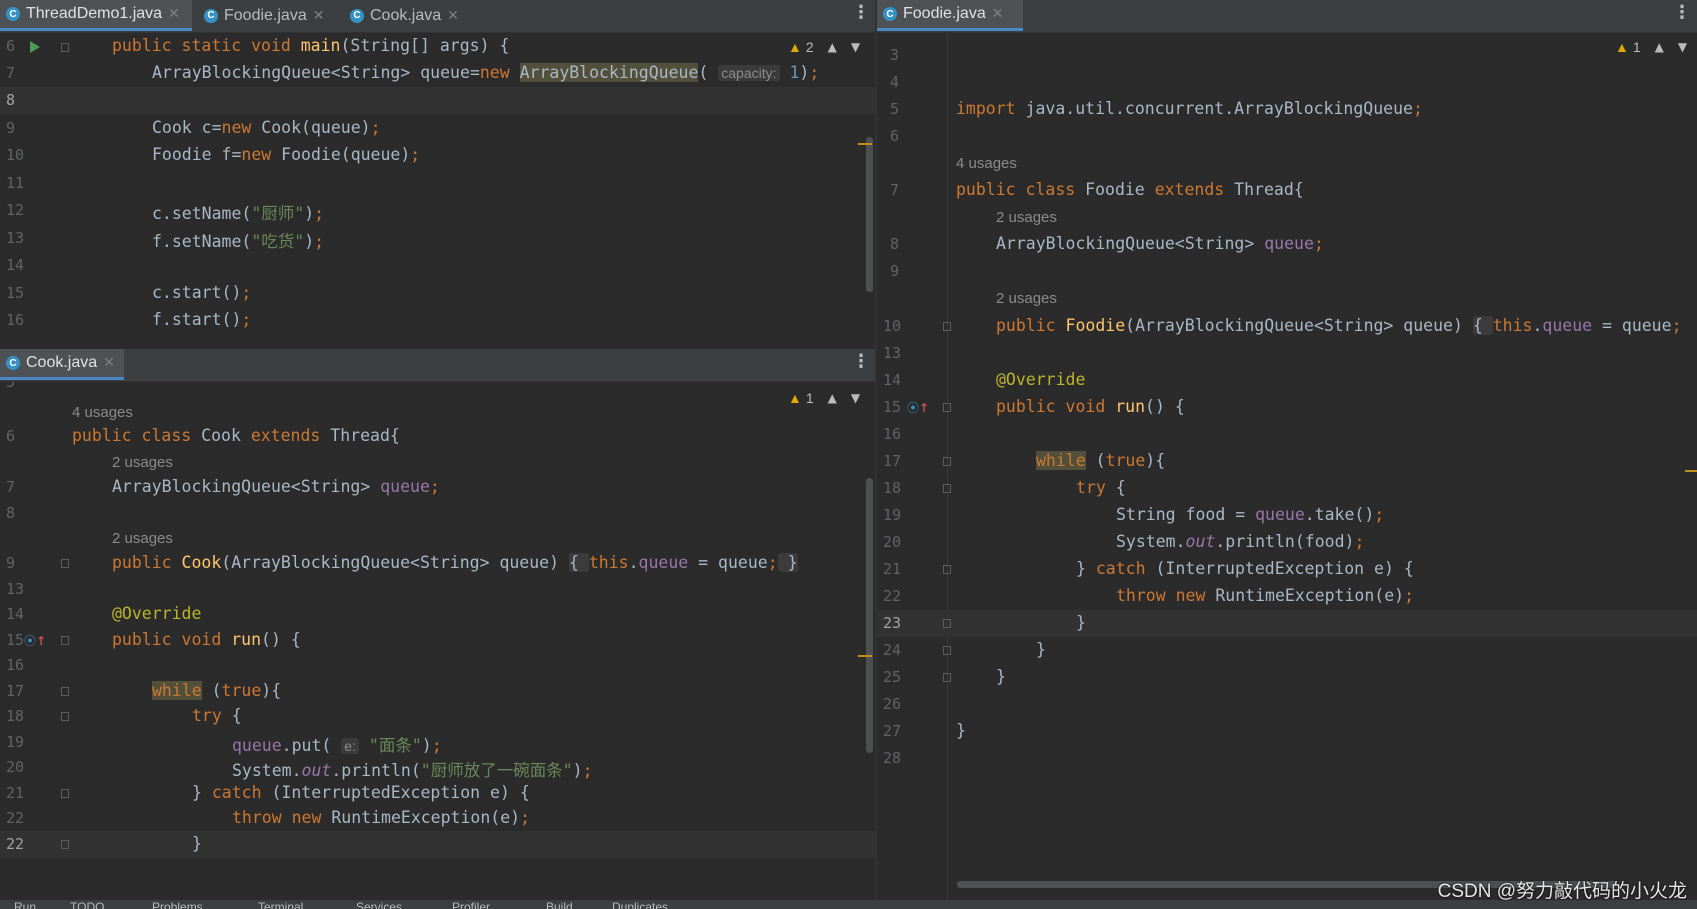 This screenshot has height=909, width=1697. I want to click on tool-services: Services, so click(379, 904).